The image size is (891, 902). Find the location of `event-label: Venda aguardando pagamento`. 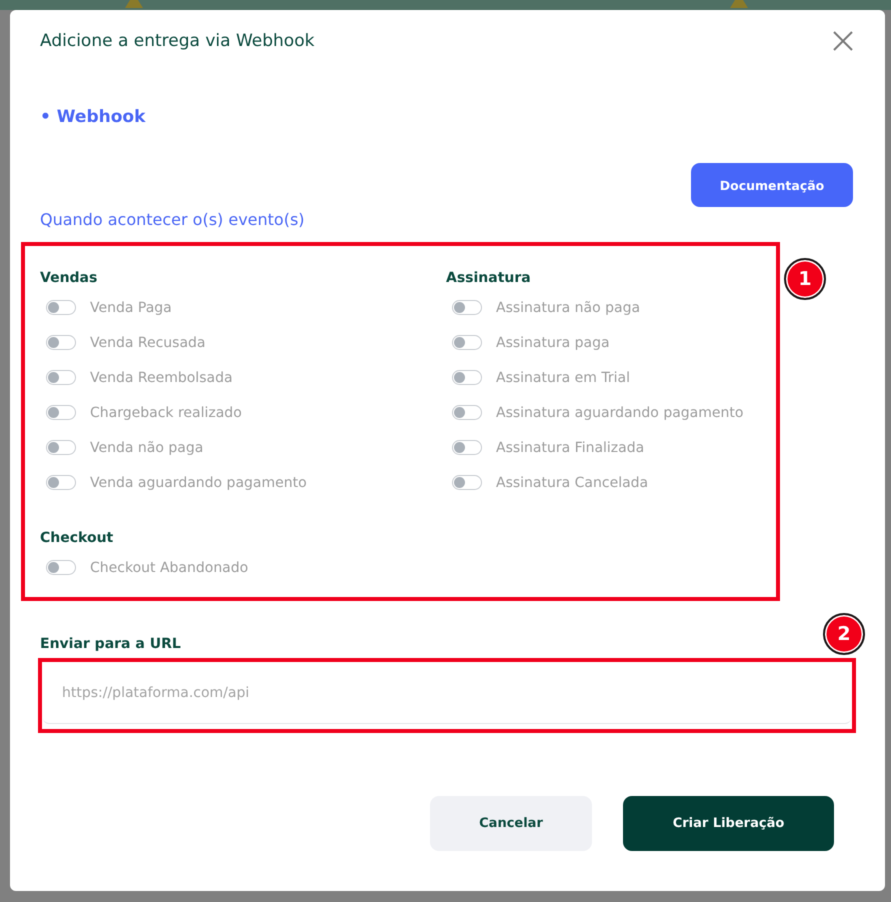

event-label: Venda aguardando pagamento is located at coordinates (198, 483).